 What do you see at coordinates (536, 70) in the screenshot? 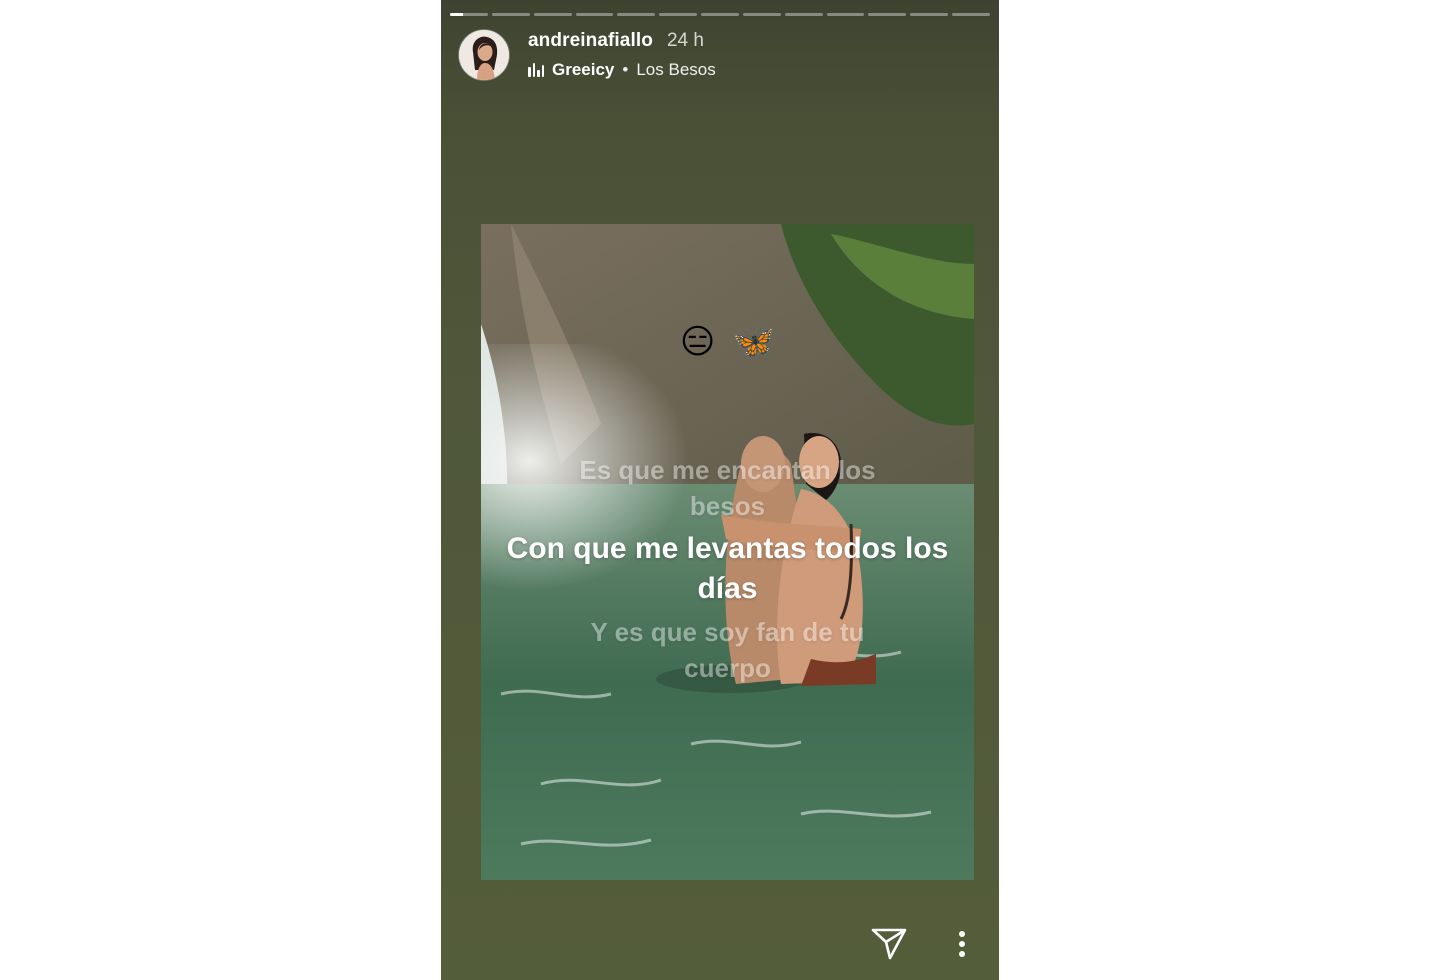
I see `music-bars-icon` at bounding box center [536, 70].